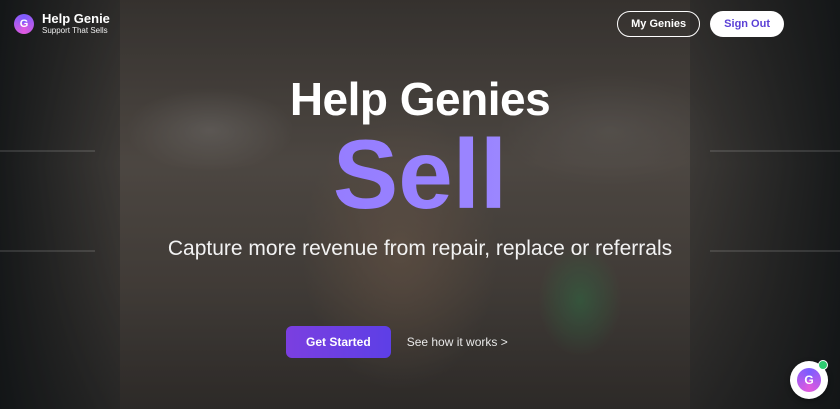 This screenshot has height=409, width=840. I want to click on cta-group: Get Started See how it works >, so click(397, 342).